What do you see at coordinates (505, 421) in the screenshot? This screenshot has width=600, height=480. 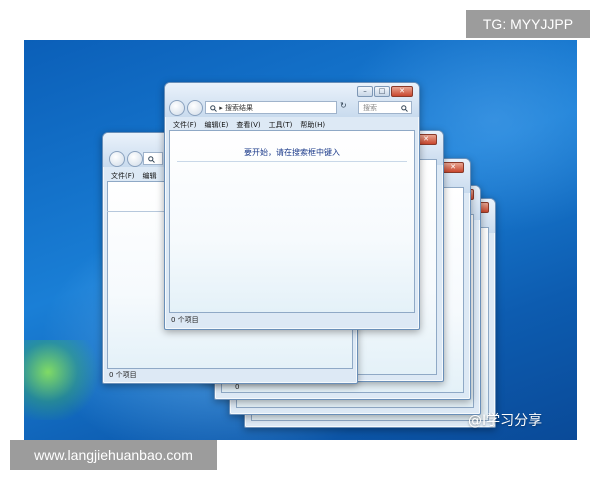 I see `watermark-text: @I学习分享` at bounding box center [505, 421].